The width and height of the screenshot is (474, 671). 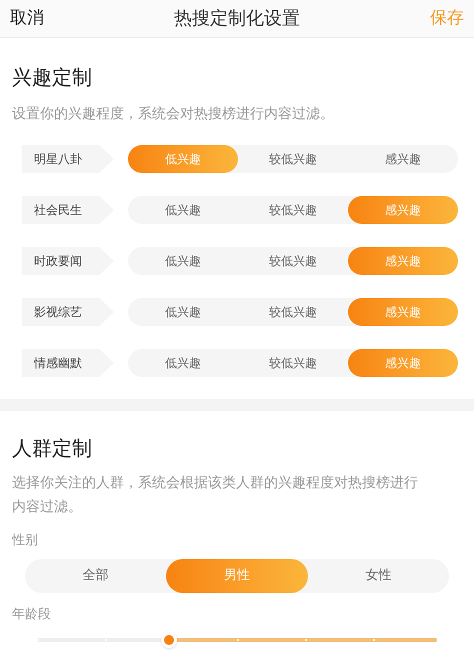 What do you see at coordinates (95, 575) in the screenshot?
I see `option-segment: 全部` at bounding box center [95, 575].